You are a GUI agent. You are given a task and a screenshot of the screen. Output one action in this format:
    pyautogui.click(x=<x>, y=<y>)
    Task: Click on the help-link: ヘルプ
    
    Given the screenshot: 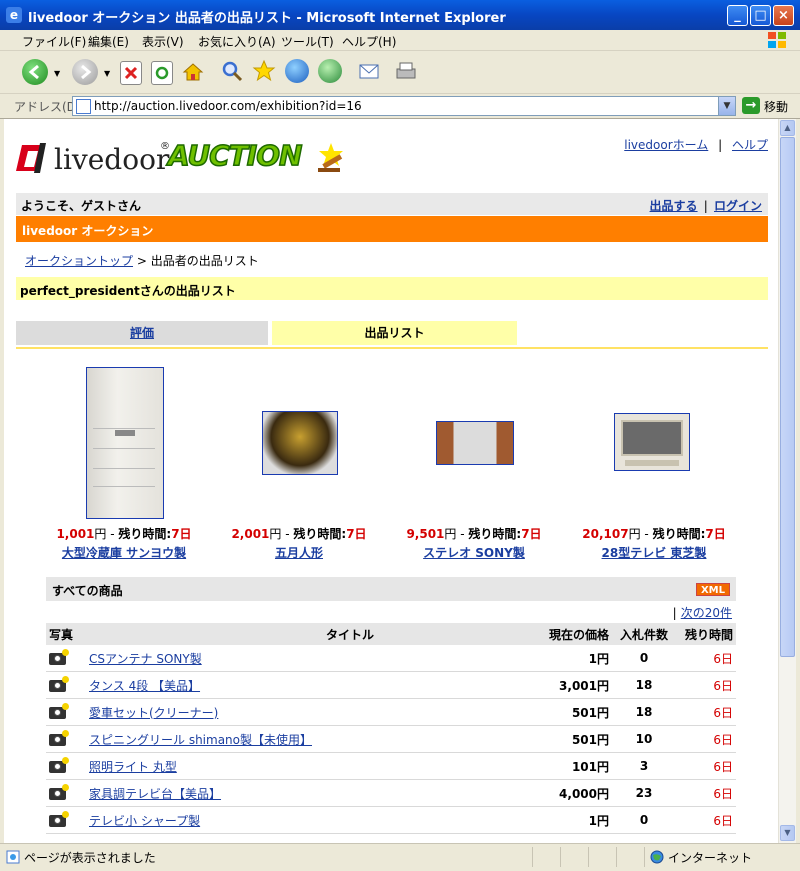 What is the action you would take?
    pyautogui.click(x=750, y=145)
    